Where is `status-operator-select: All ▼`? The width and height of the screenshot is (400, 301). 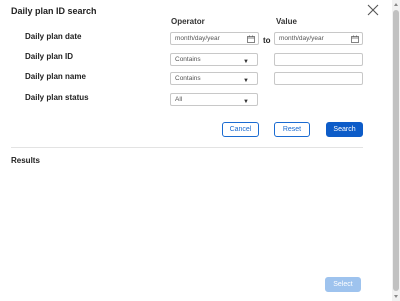
status-operator-select: All ▼ is located at coordinates (214, 99).